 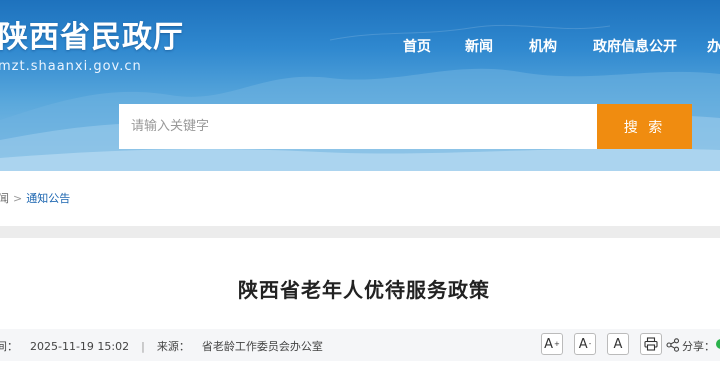 I want to click on nav-item-organization: 机构, so click(x=543, y=46).